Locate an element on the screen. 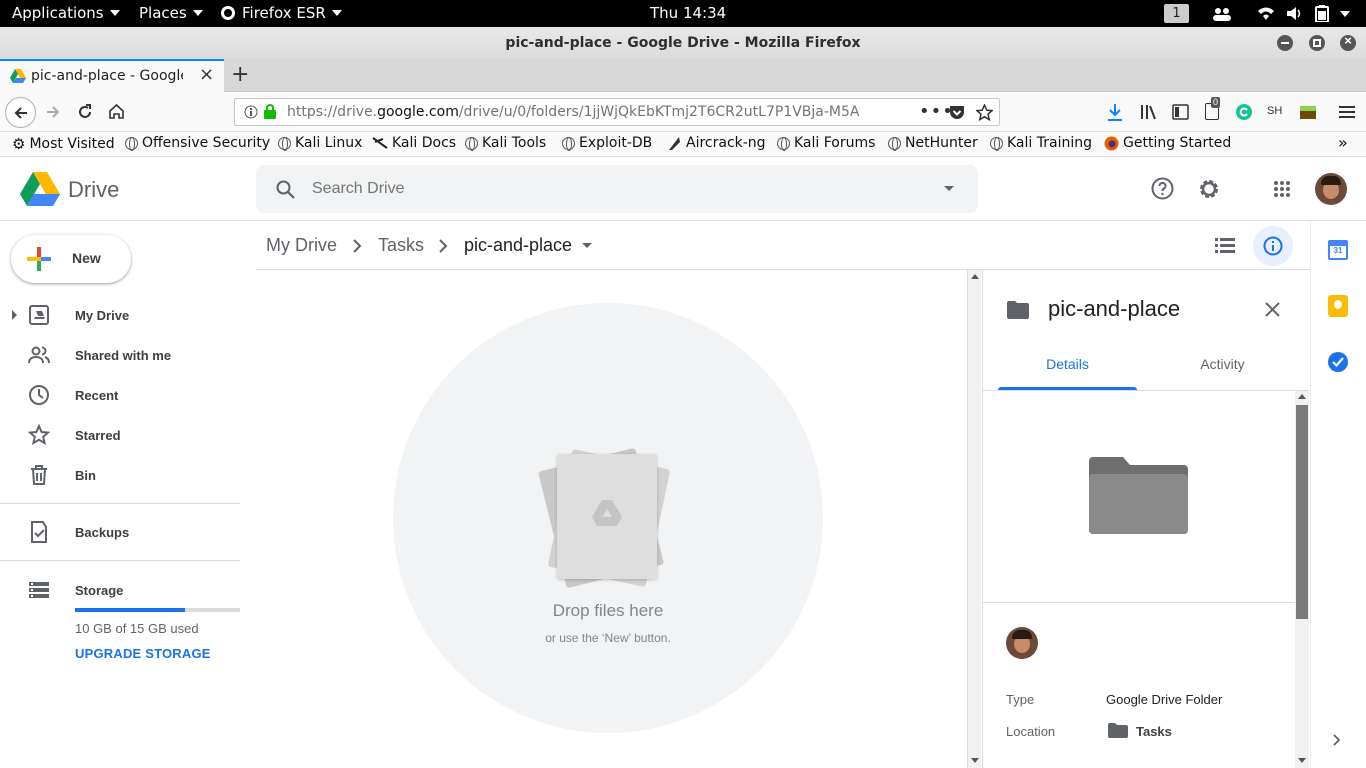  tab-activity: Activity is located at coordinates (1222, 364).